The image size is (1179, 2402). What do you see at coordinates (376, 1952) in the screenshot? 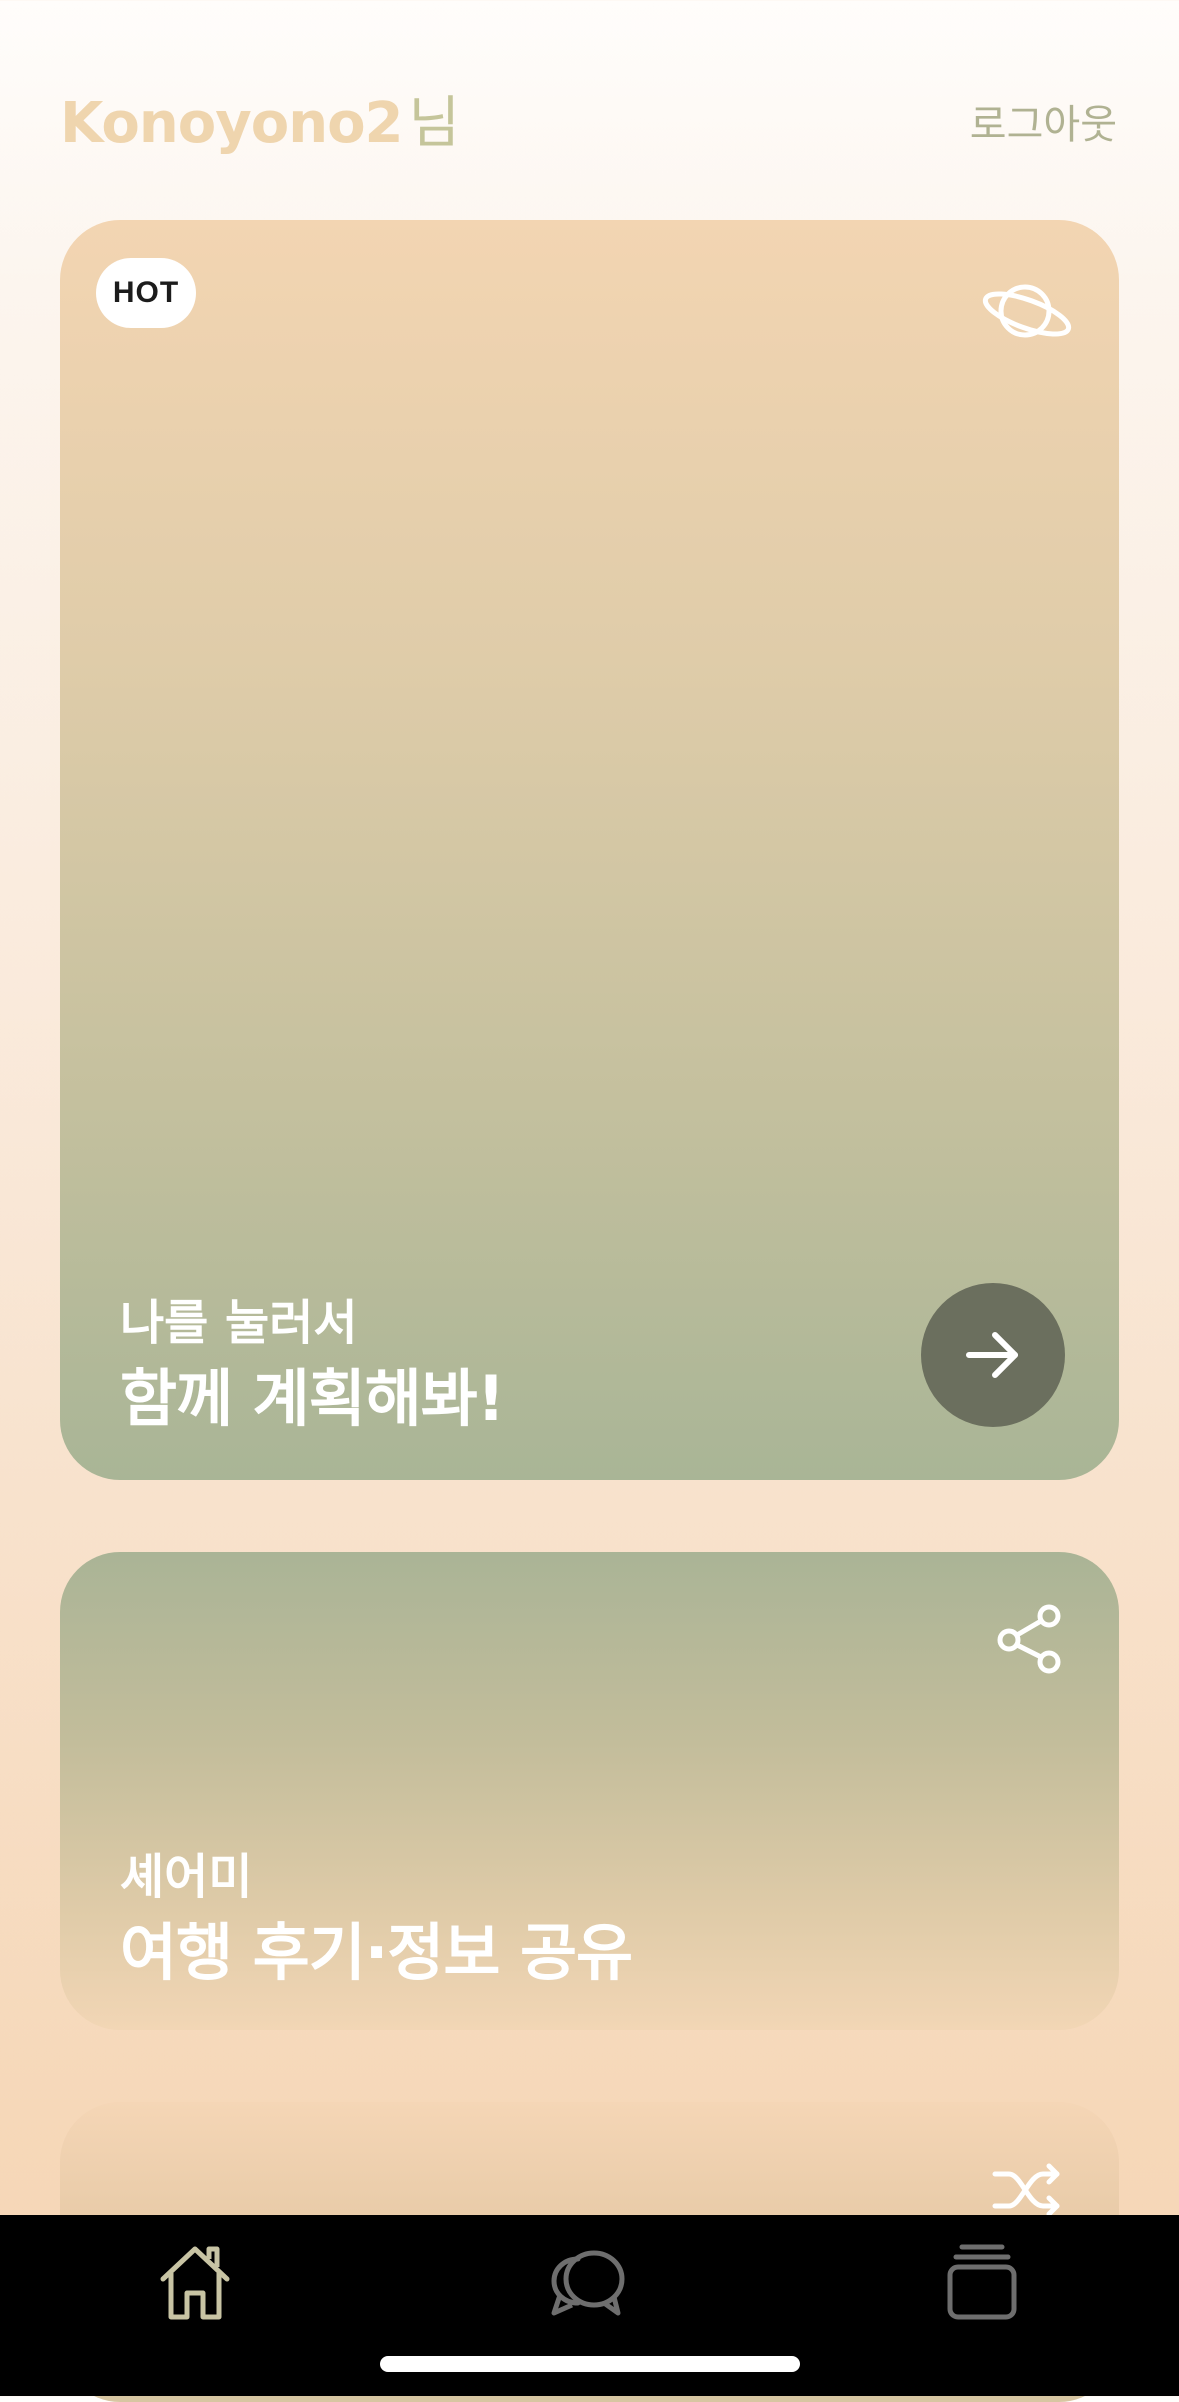
I see `card-title: 여행 후기·정보 공유` at bounding box center [376, 1952].